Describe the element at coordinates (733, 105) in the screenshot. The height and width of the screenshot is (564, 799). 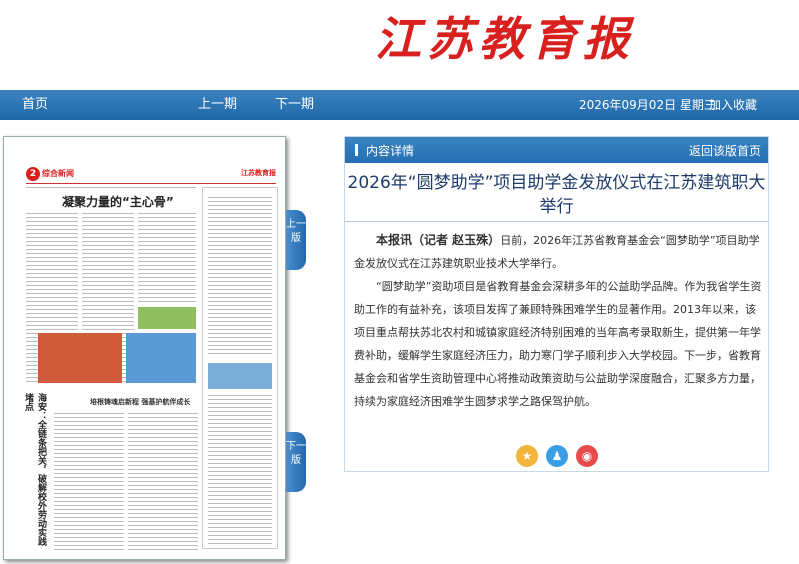
I see `nav-favorite-link: 加入收藏` at that location.